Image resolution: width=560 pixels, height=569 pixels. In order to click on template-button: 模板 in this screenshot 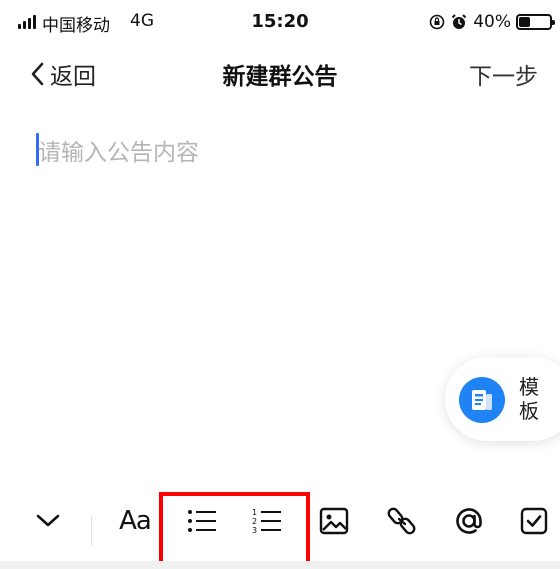, I will do `click(502, 399)`.